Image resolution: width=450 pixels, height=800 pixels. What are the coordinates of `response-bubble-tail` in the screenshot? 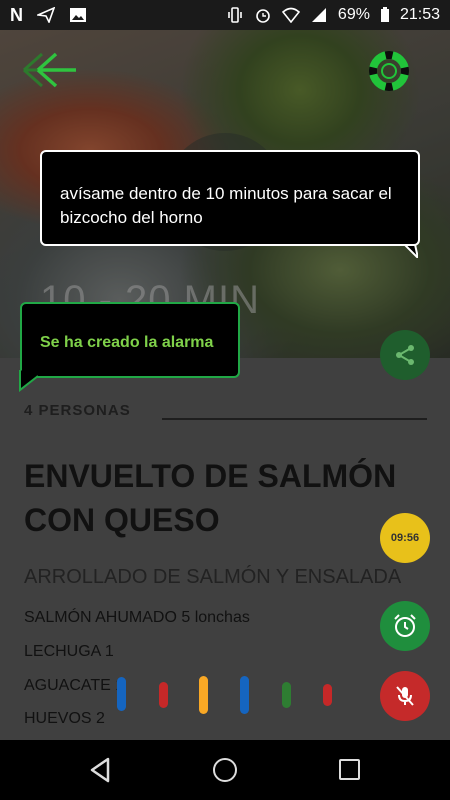 It's located at (29, 381).